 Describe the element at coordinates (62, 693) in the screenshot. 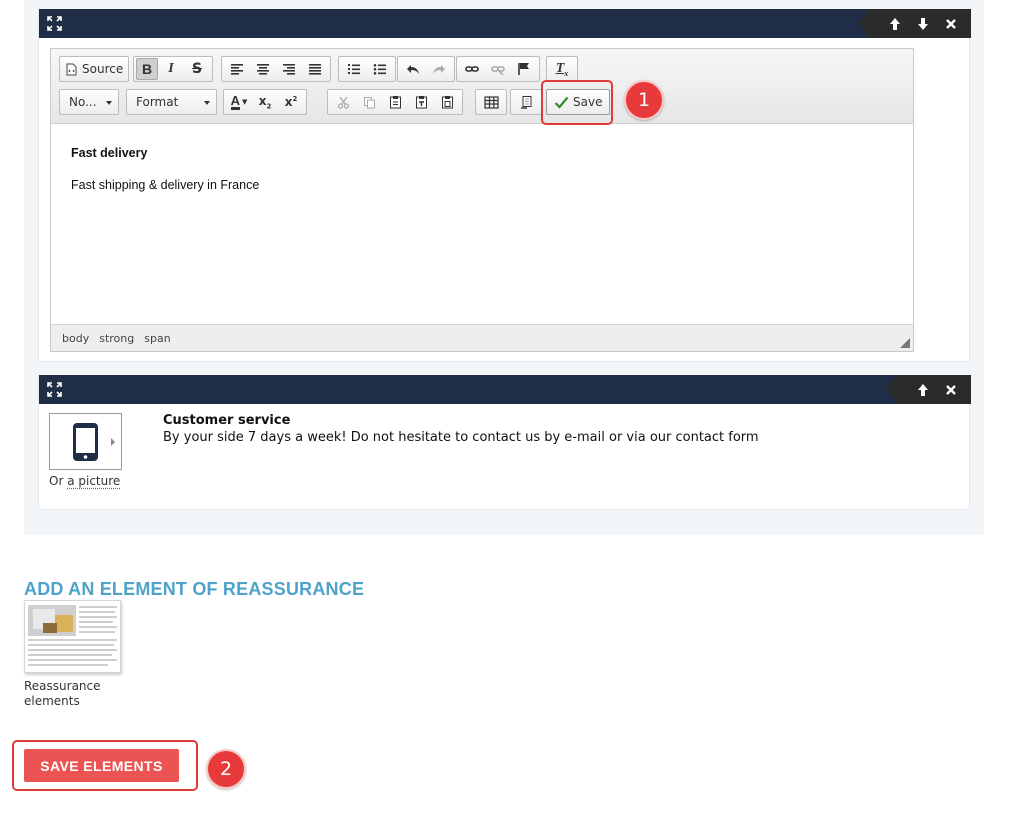

I see `reassurance-thumbnail-label: Reassurance elements` at that location.